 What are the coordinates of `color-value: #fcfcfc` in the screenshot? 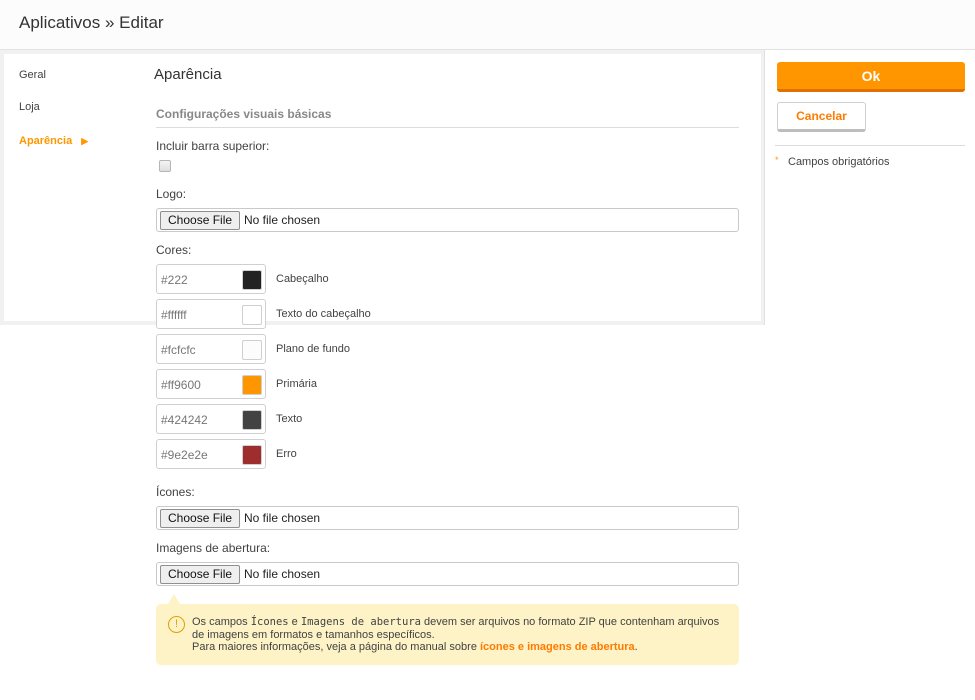 It's located at (178, 350).